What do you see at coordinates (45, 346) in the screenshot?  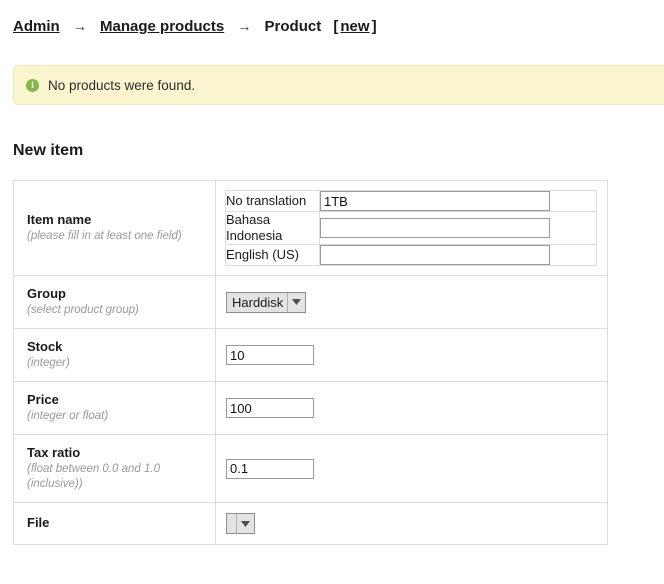 I see `label-text: Stock` at bounding box center [45, 346].